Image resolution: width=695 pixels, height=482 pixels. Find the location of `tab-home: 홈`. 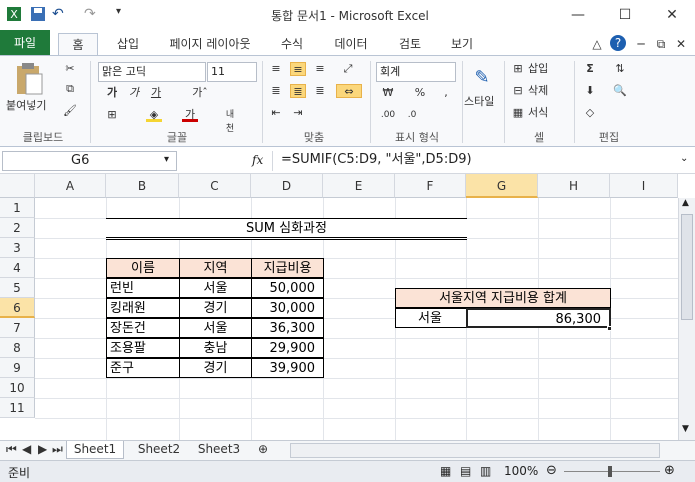

tab-home: 홈 is located at coordinates (78, 45).